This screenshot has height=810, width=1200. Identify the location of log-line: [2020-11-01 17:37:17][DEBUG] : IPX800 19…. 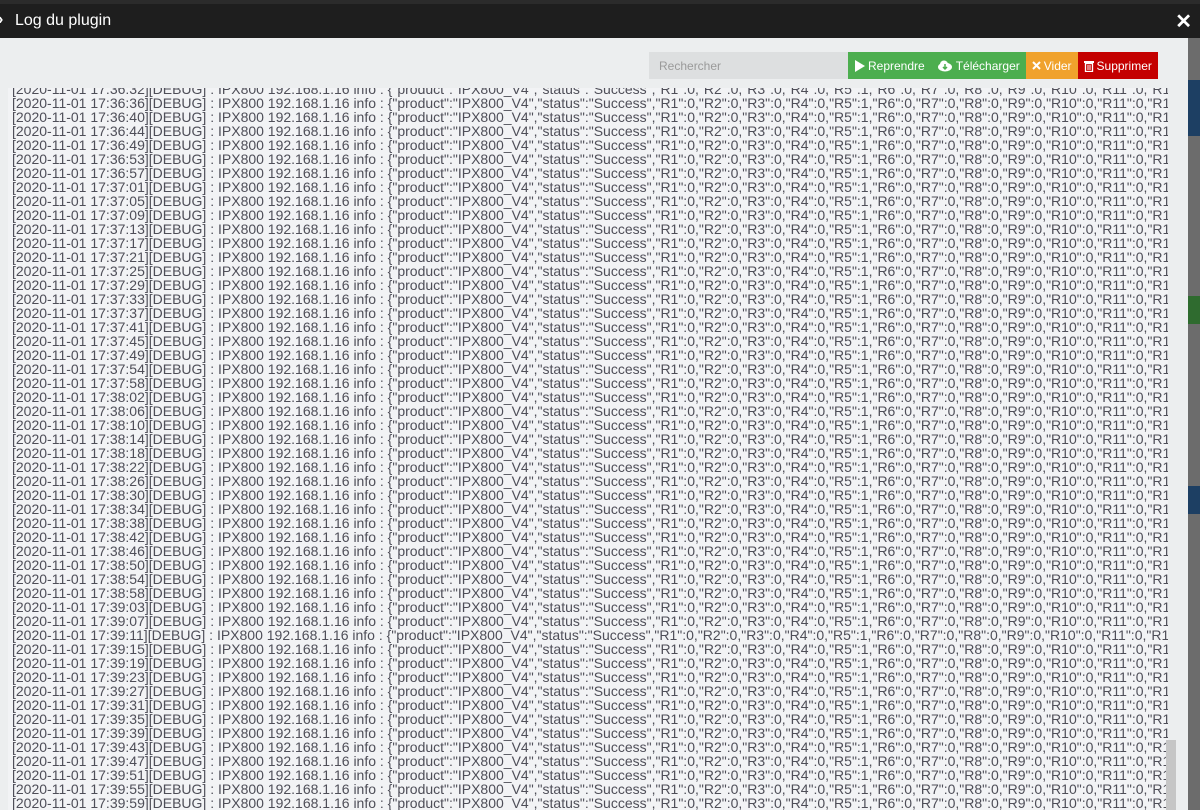
(590, 243).